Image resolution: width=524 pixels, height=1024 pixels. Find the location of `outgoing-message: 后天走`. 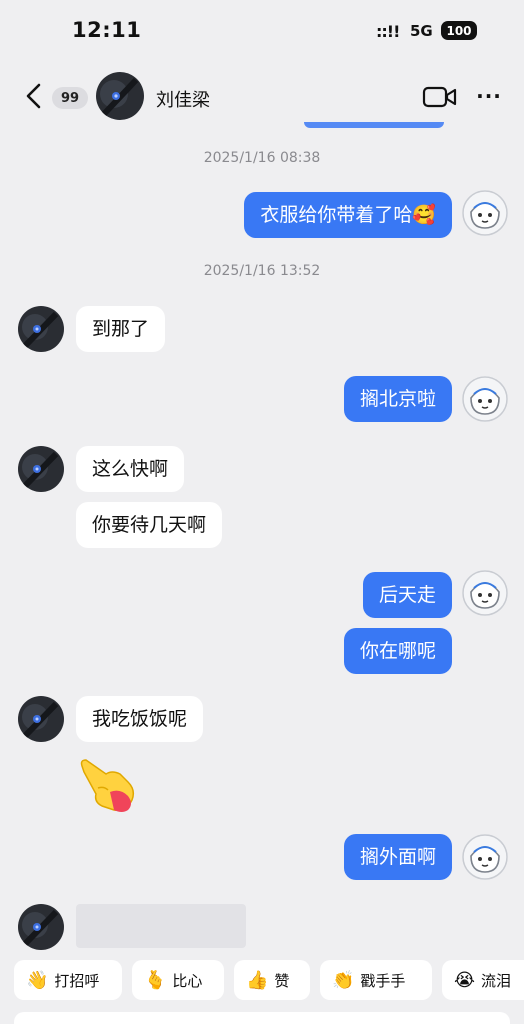

outgoing-message: 后天走 is located at coordinates (407, 595).